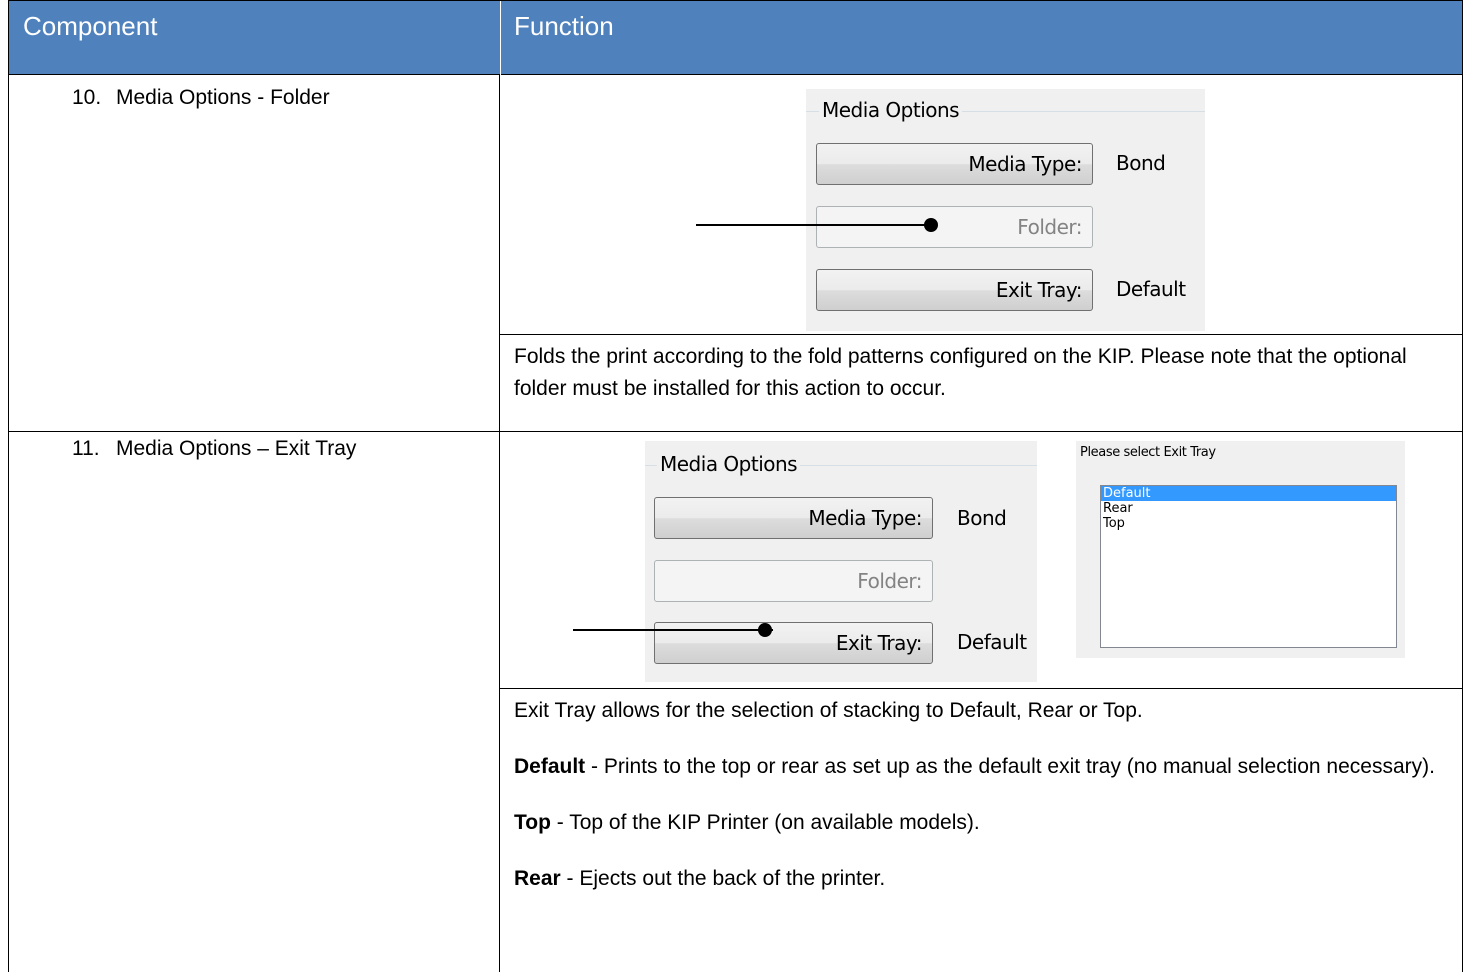 The width and height of the screenshot is (1467, 972). Describe the element at coordinates (1248, 566) in the screenshot. I see `exit-tray-listbox: Default Rear Top` at that location.